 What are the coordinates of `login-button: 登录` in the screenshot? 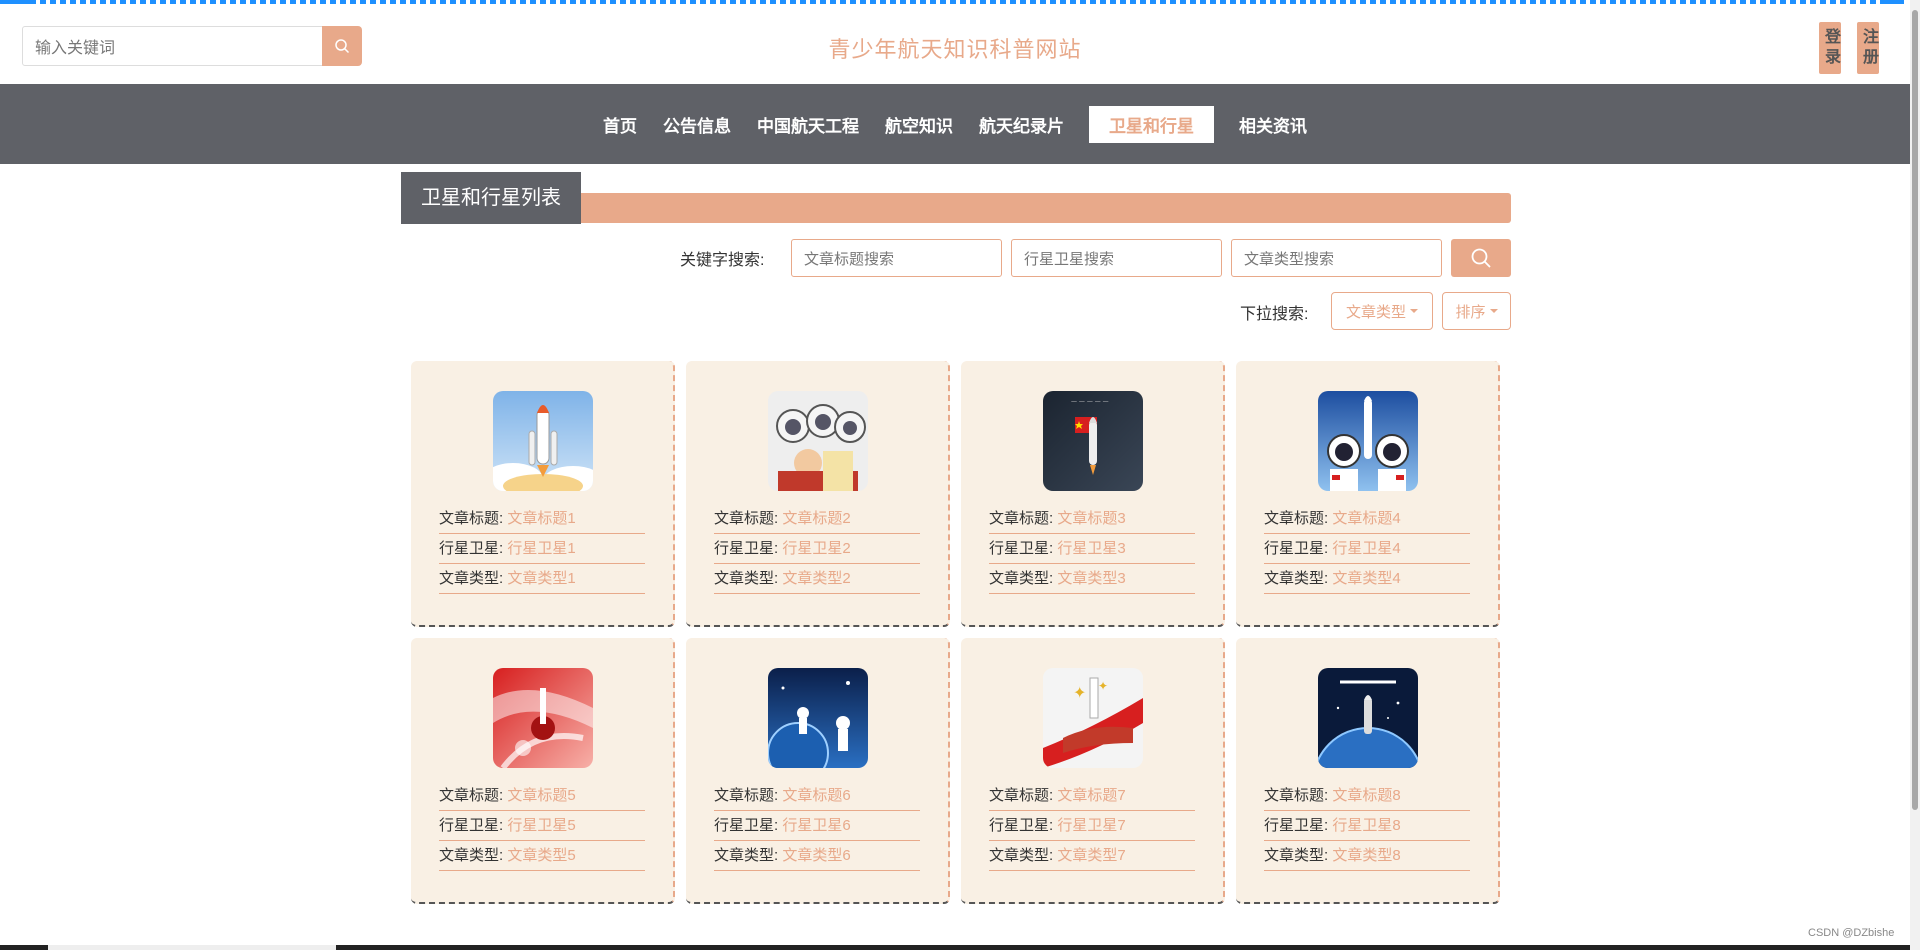 It's located at (1830, 48).